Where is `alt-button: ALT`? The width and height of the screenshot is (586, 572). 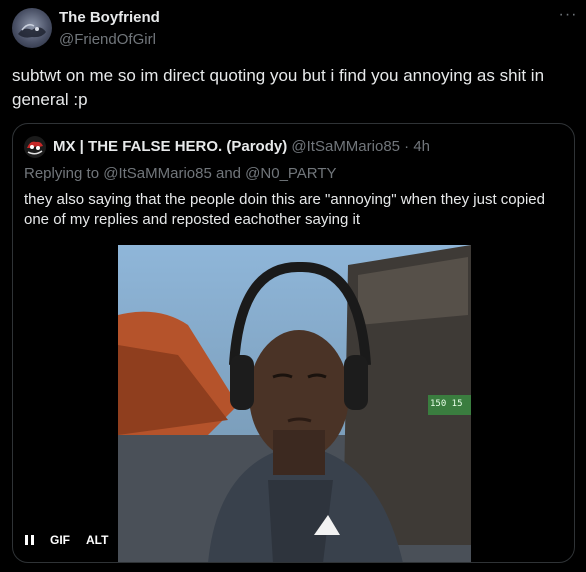
alt-button: ALT is located at coordinates (97, 540).